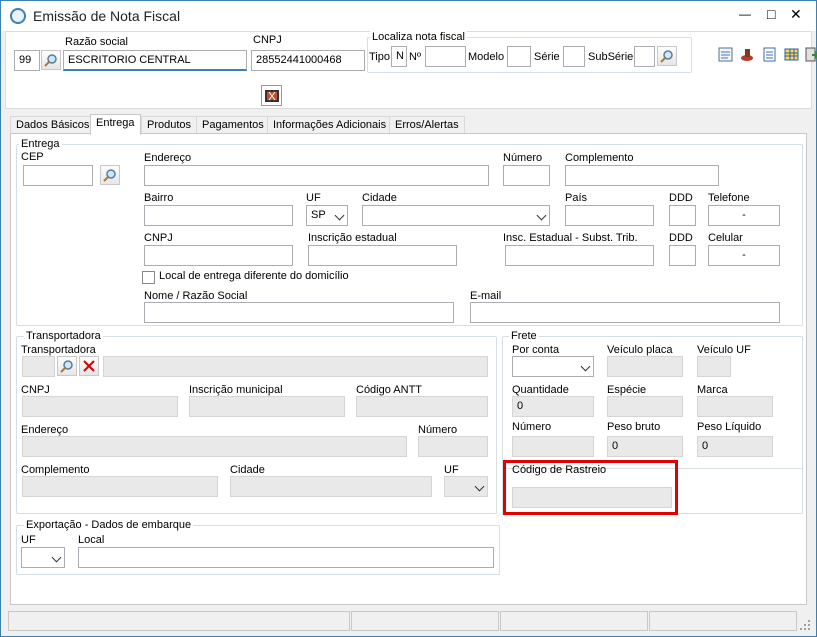  What do you see at coordinates (286, 557) in the screenshot?
I see `local-field` at bounding box center [286, 557].